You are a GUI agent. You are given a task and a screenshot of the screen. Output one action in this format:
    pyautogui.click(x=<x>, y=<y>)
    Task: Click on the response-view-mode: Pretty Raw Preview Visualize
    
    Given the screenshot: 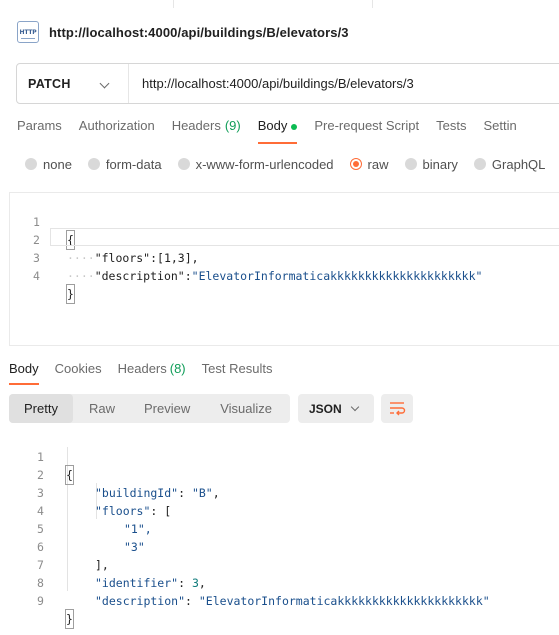 What is the action you would take?
    pyautogui.click(x=149, y=408)
    